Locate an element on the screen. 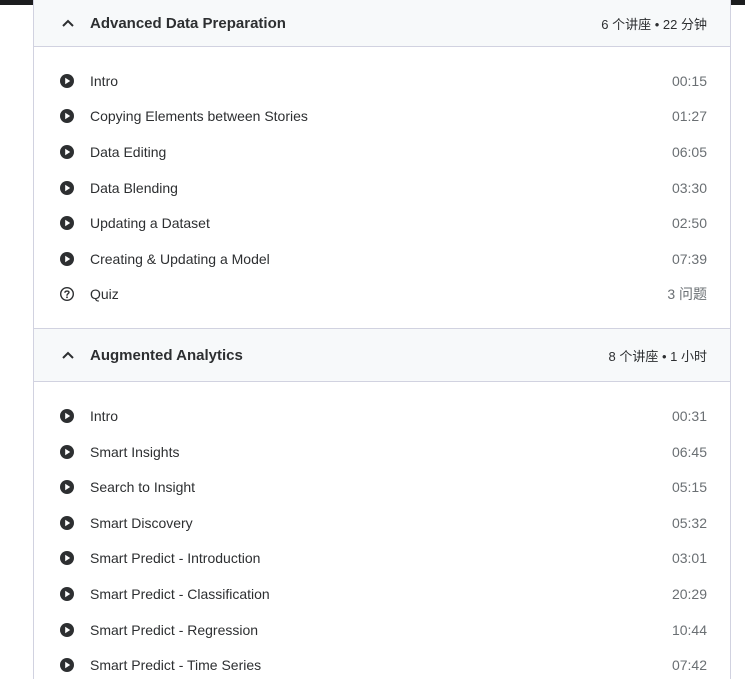 Image resolution: width=745 pixels, height=699 pixels. lecture-title: Smart Predict - Classification is located at coordinates (180, 593).